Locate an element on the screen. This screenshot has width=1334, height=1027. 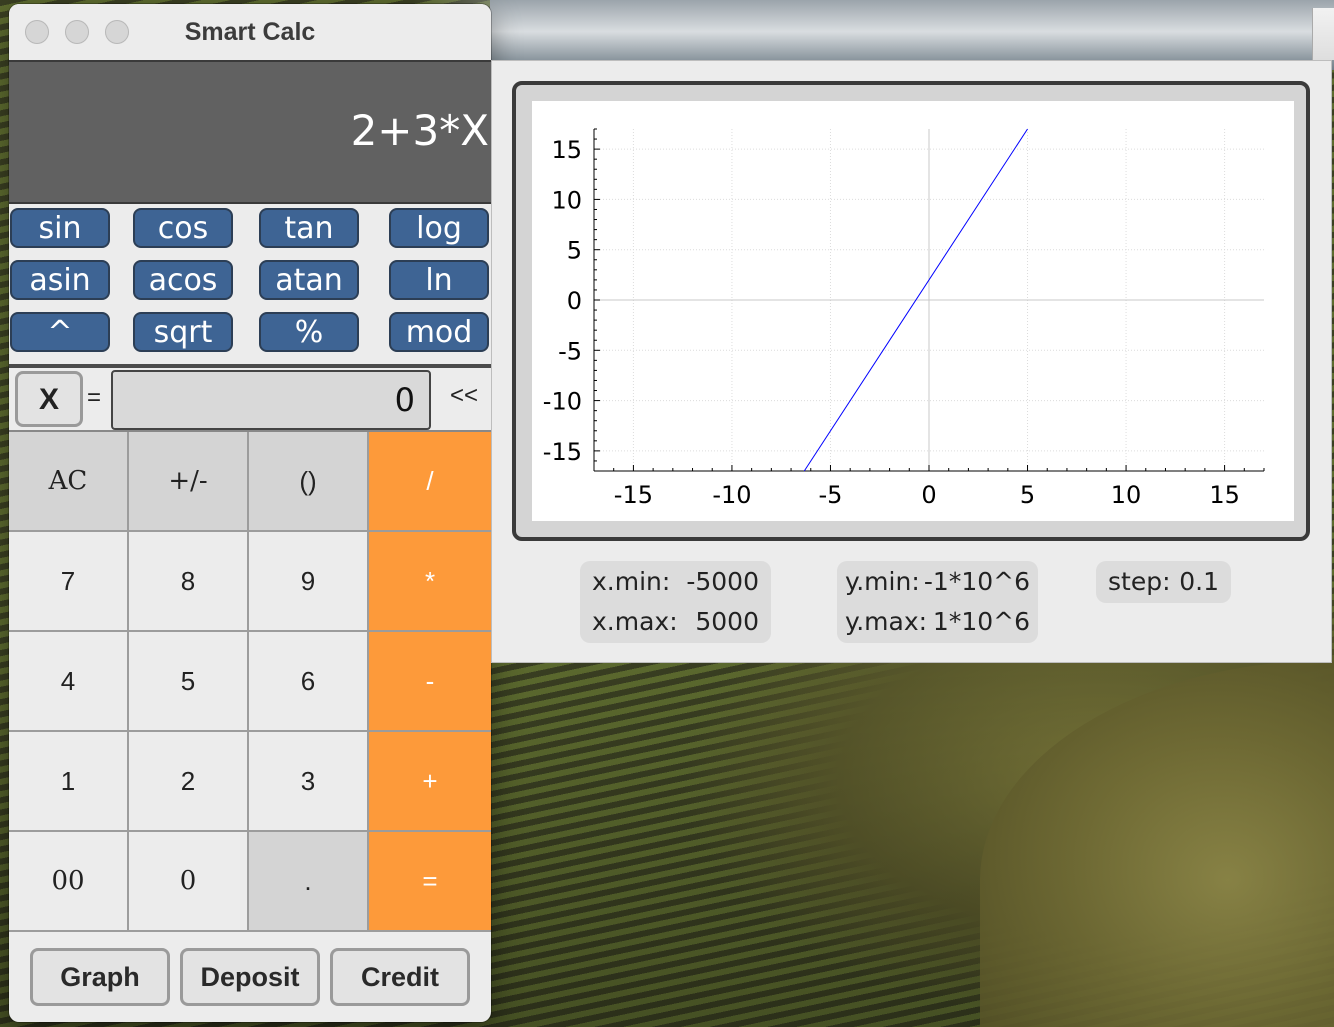
parentheses-button: () is located at coordinates (309, 482).